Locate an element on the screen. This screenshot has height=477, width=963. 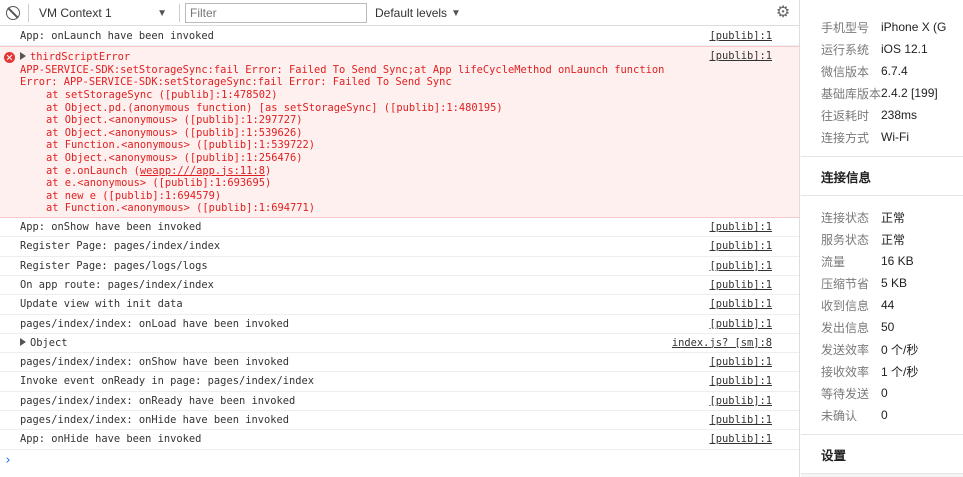
info-value: iOS 12.1 is located at coordinates (904, 49).